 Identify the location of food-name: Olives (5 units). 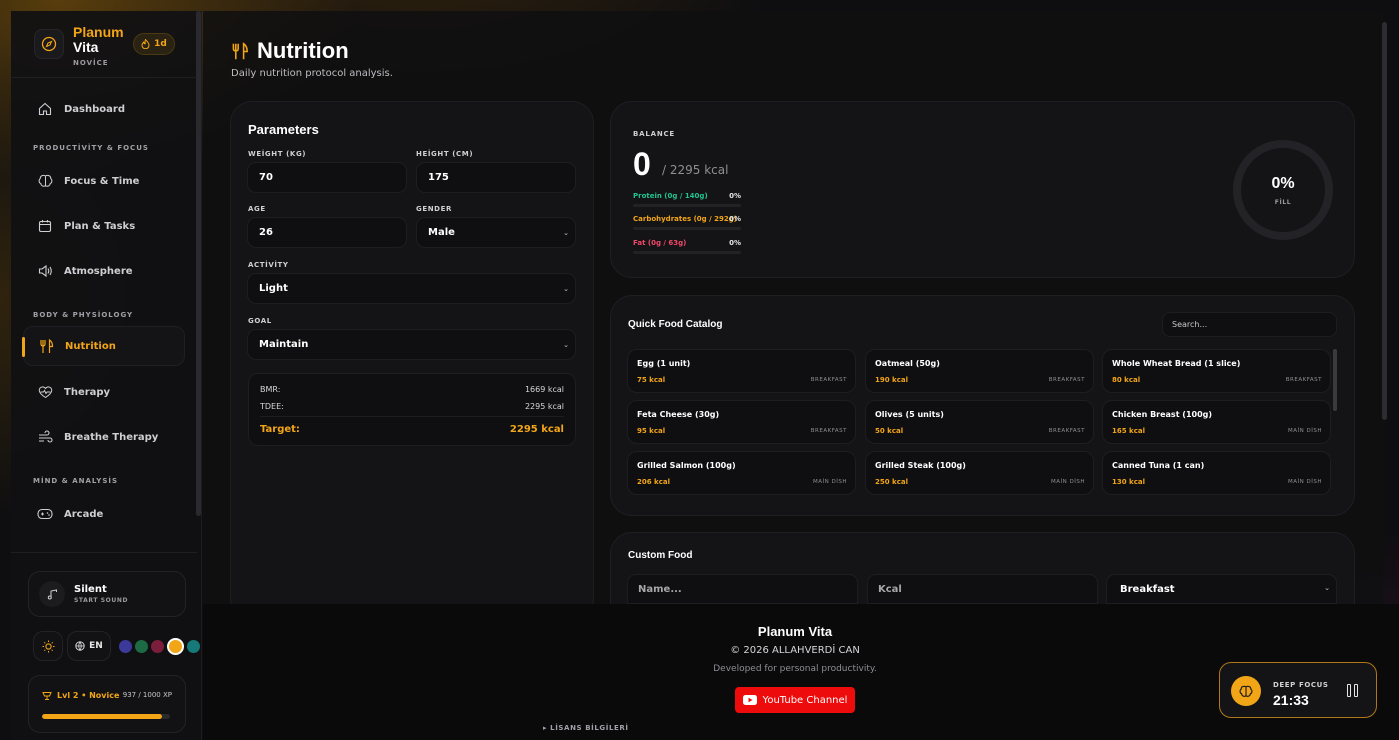
(909, 414).